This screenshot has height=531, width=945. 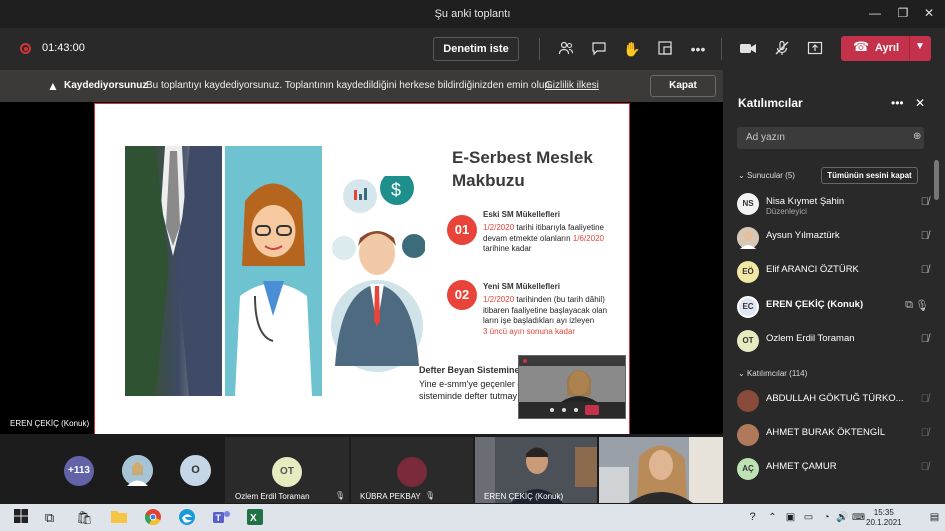 What do you see at coordinates (20, 517) in the screenshot?
I see `windows-start-icon` at bounding box center [20, 517].